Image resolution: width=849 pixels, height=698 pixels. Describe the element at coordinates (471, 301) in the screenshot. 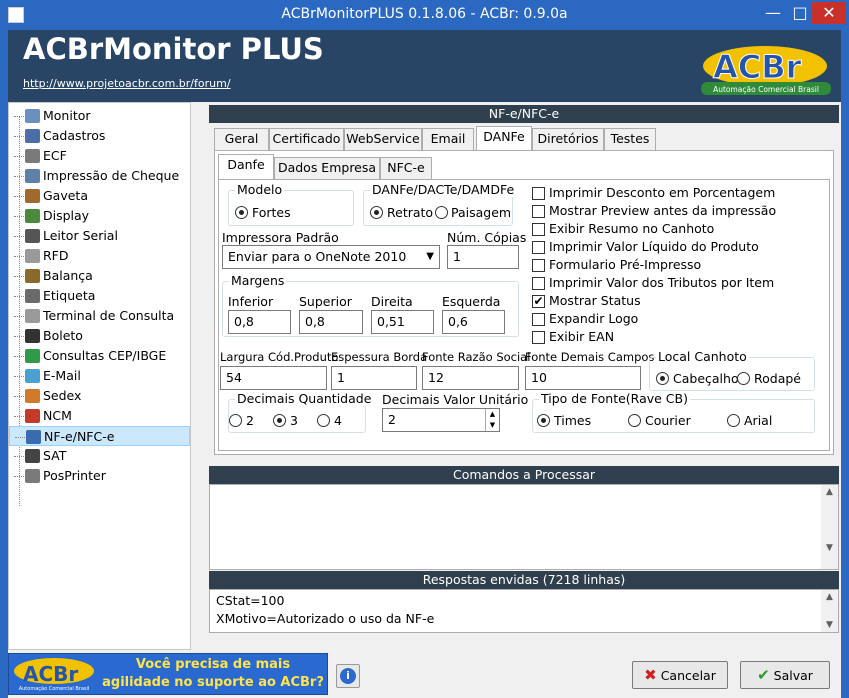

I see `esquerda-label: Esquerda` at that location.